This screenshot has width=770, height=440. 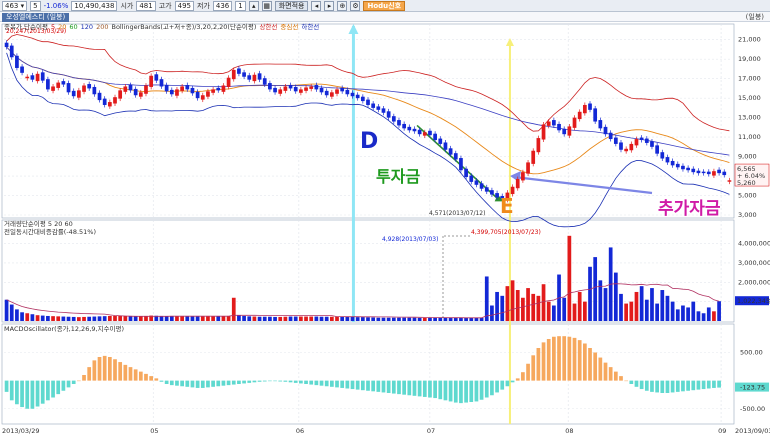 I want to click on volume-marker-a: 4,928(2013/07/03), so click(x=410, y=239).